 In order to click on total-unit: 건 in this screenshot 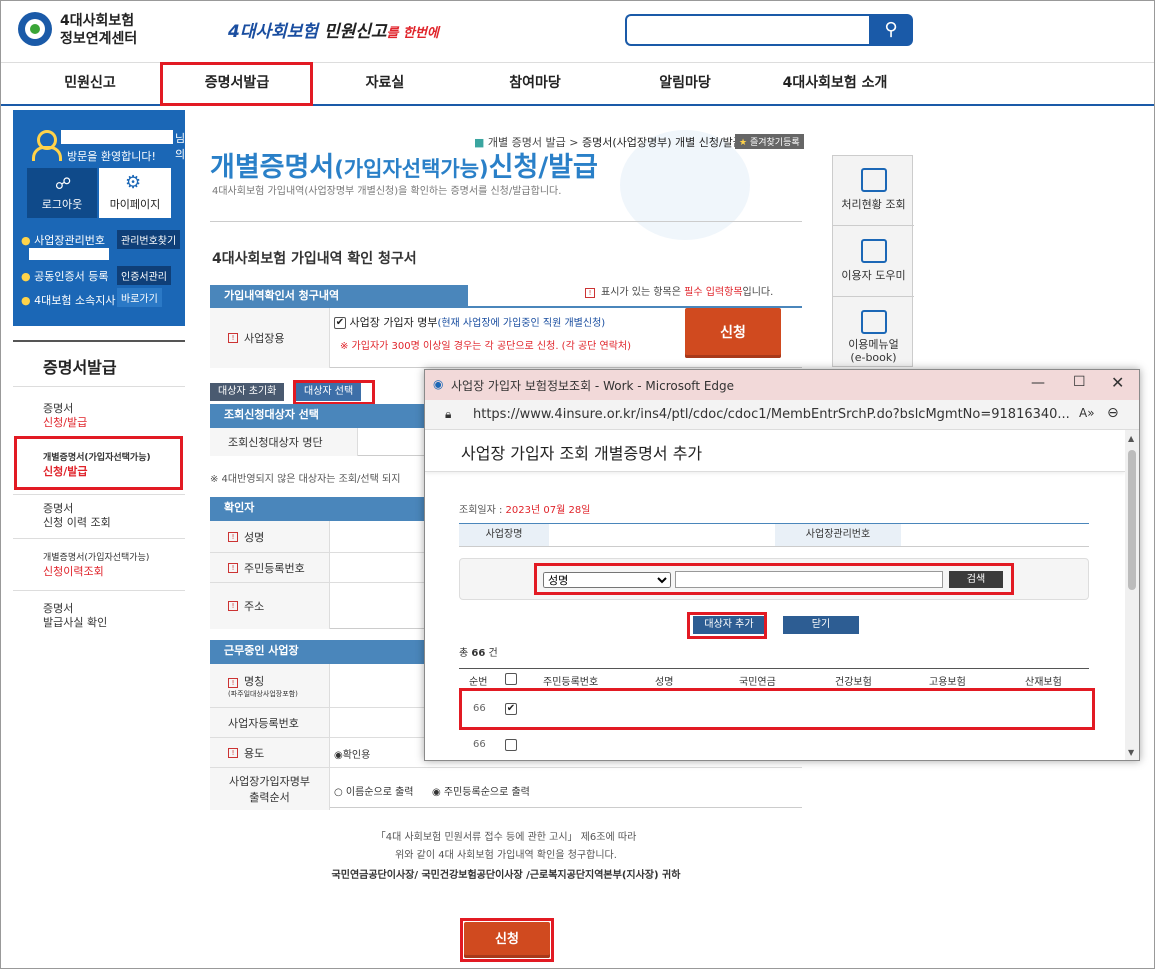, I will do `click(491, 653)`.